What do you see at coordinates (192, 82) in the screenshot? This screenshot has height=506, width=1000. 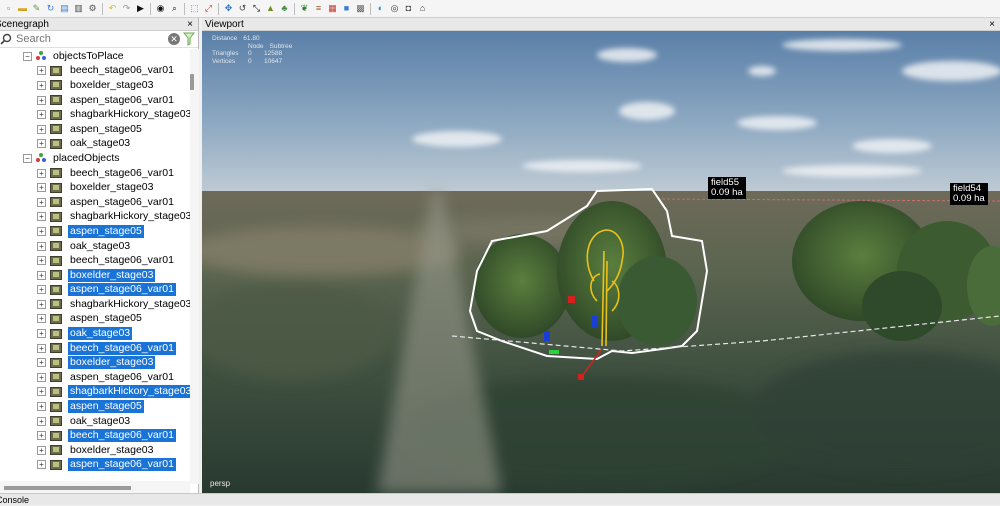 I see `vertical-scroll-thumb` at bounding box center [192, 82].